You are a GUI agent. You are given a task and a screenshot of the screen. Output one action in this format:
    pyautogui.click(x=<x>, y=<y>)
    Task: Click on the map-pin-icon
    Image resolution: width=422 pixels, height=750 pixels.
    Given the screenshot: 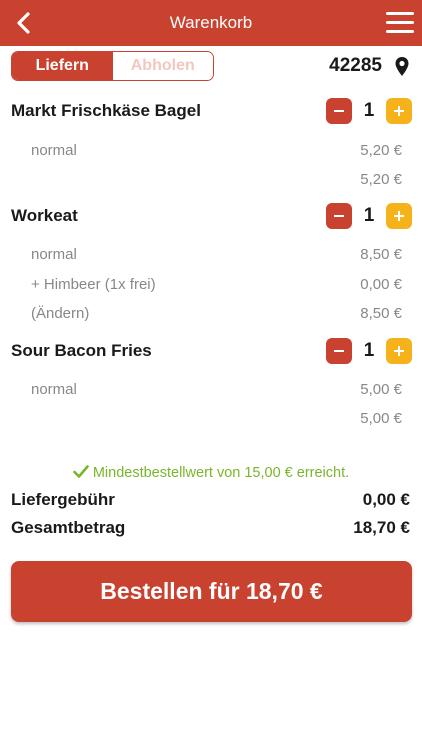 What is the action you would take?
    pyautogui.click(x=402, y=67)
    